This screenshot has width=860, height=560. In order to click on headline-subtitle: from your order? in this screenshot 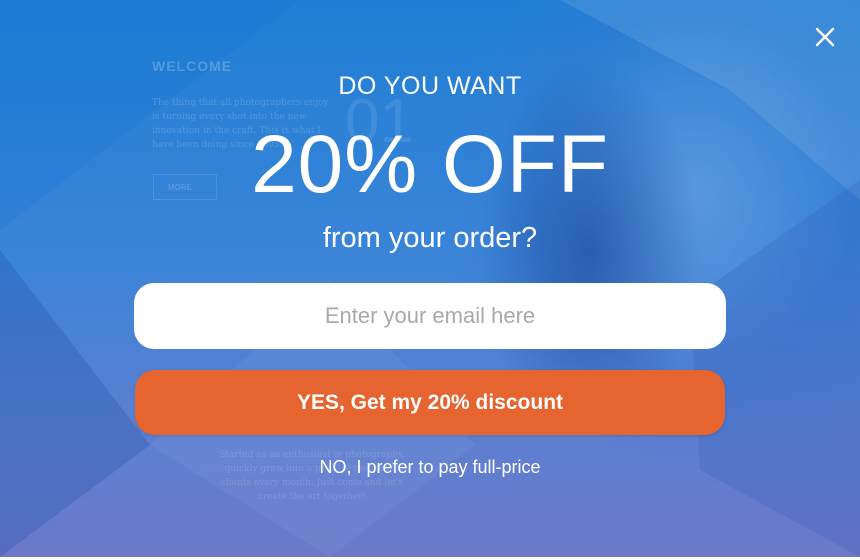, I will do `click(430, 238)`.